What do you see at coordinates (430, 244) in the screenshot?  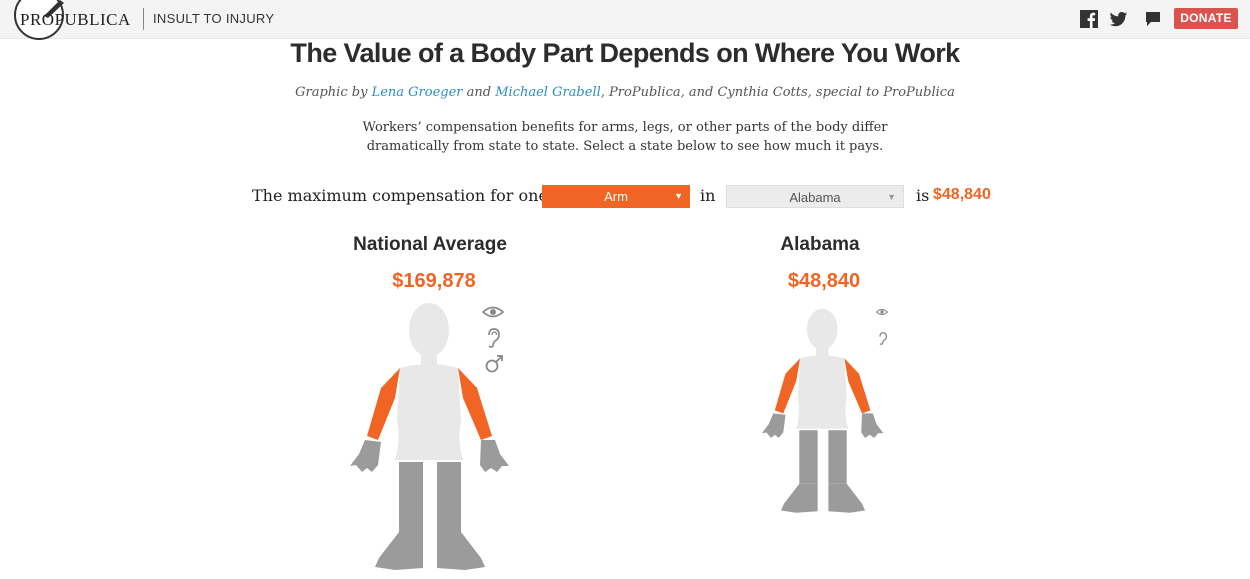 I see `national-average-title: National Average` at bounding box center [430, 244].